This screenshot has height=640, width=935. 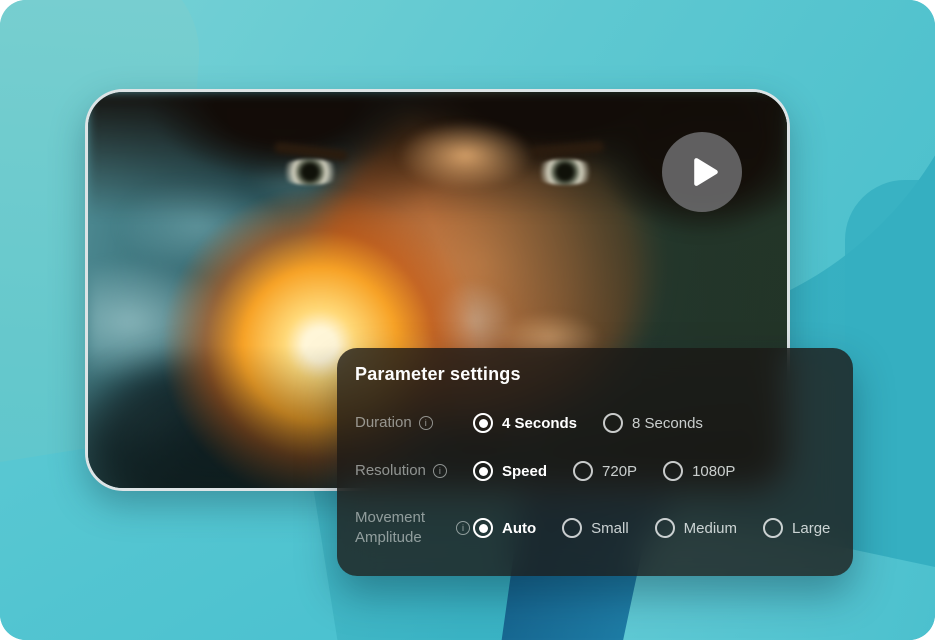 I want to click on resolution-label-group: Resolution, so click(x=414, y=471).